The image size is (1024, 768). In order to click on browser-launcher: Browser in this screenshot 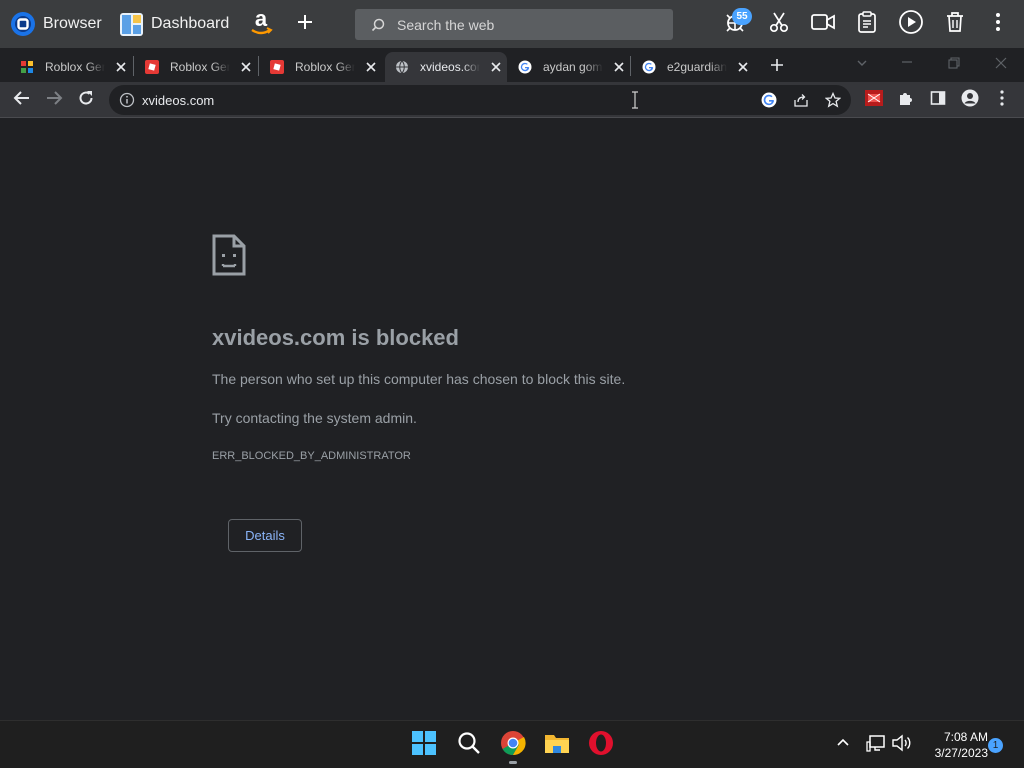, I will do `click(56, 24)`.